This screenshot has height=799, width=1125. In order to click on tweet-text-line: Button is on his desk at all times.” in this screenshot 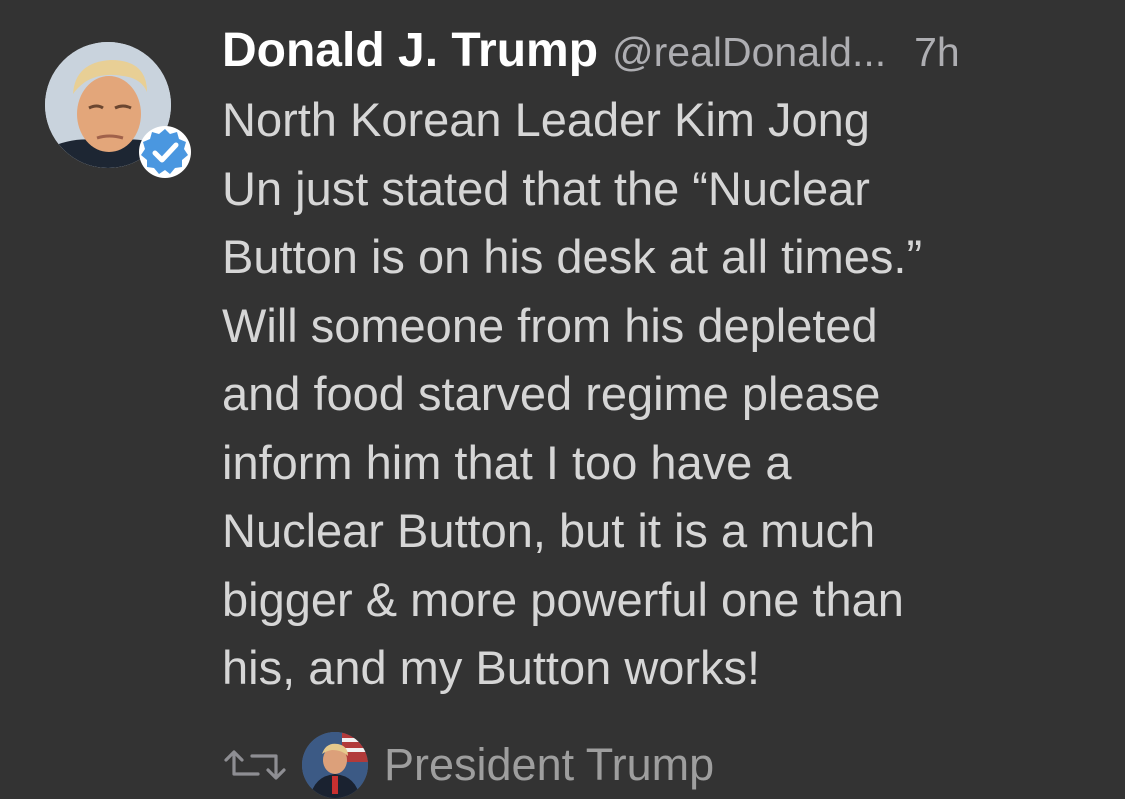, I will do `click(572, 256)`.